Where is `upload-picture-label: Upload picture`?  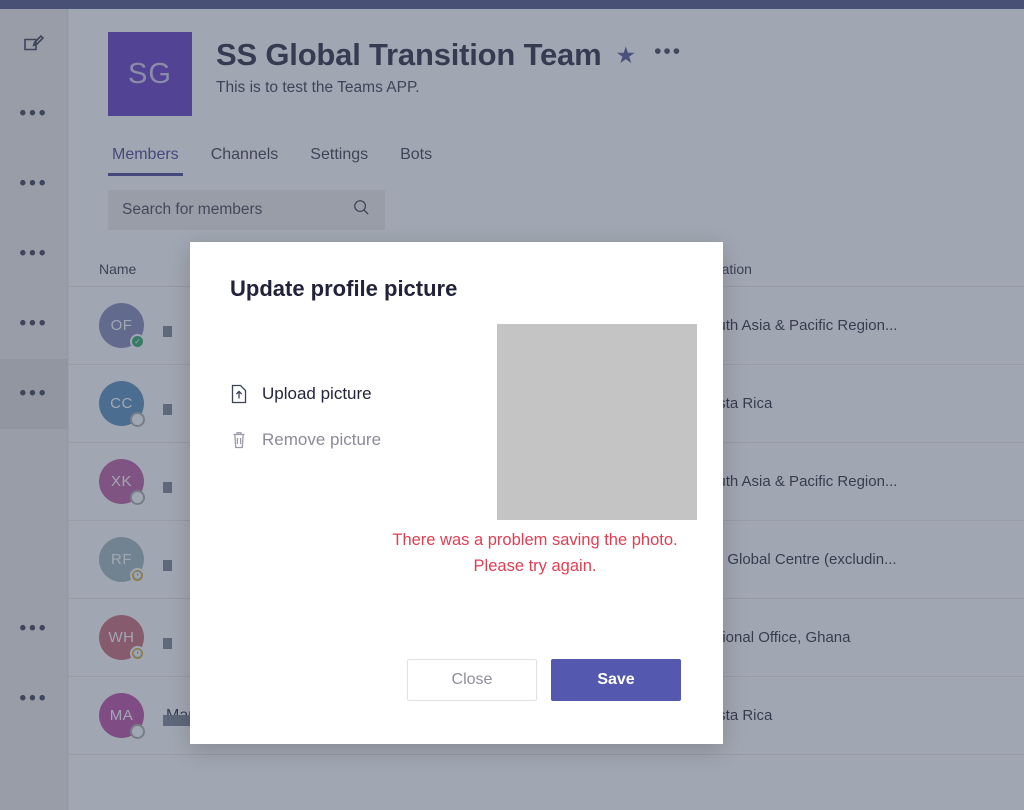
upload-picture-label: Upload picture is located at coordinates (317, 393).